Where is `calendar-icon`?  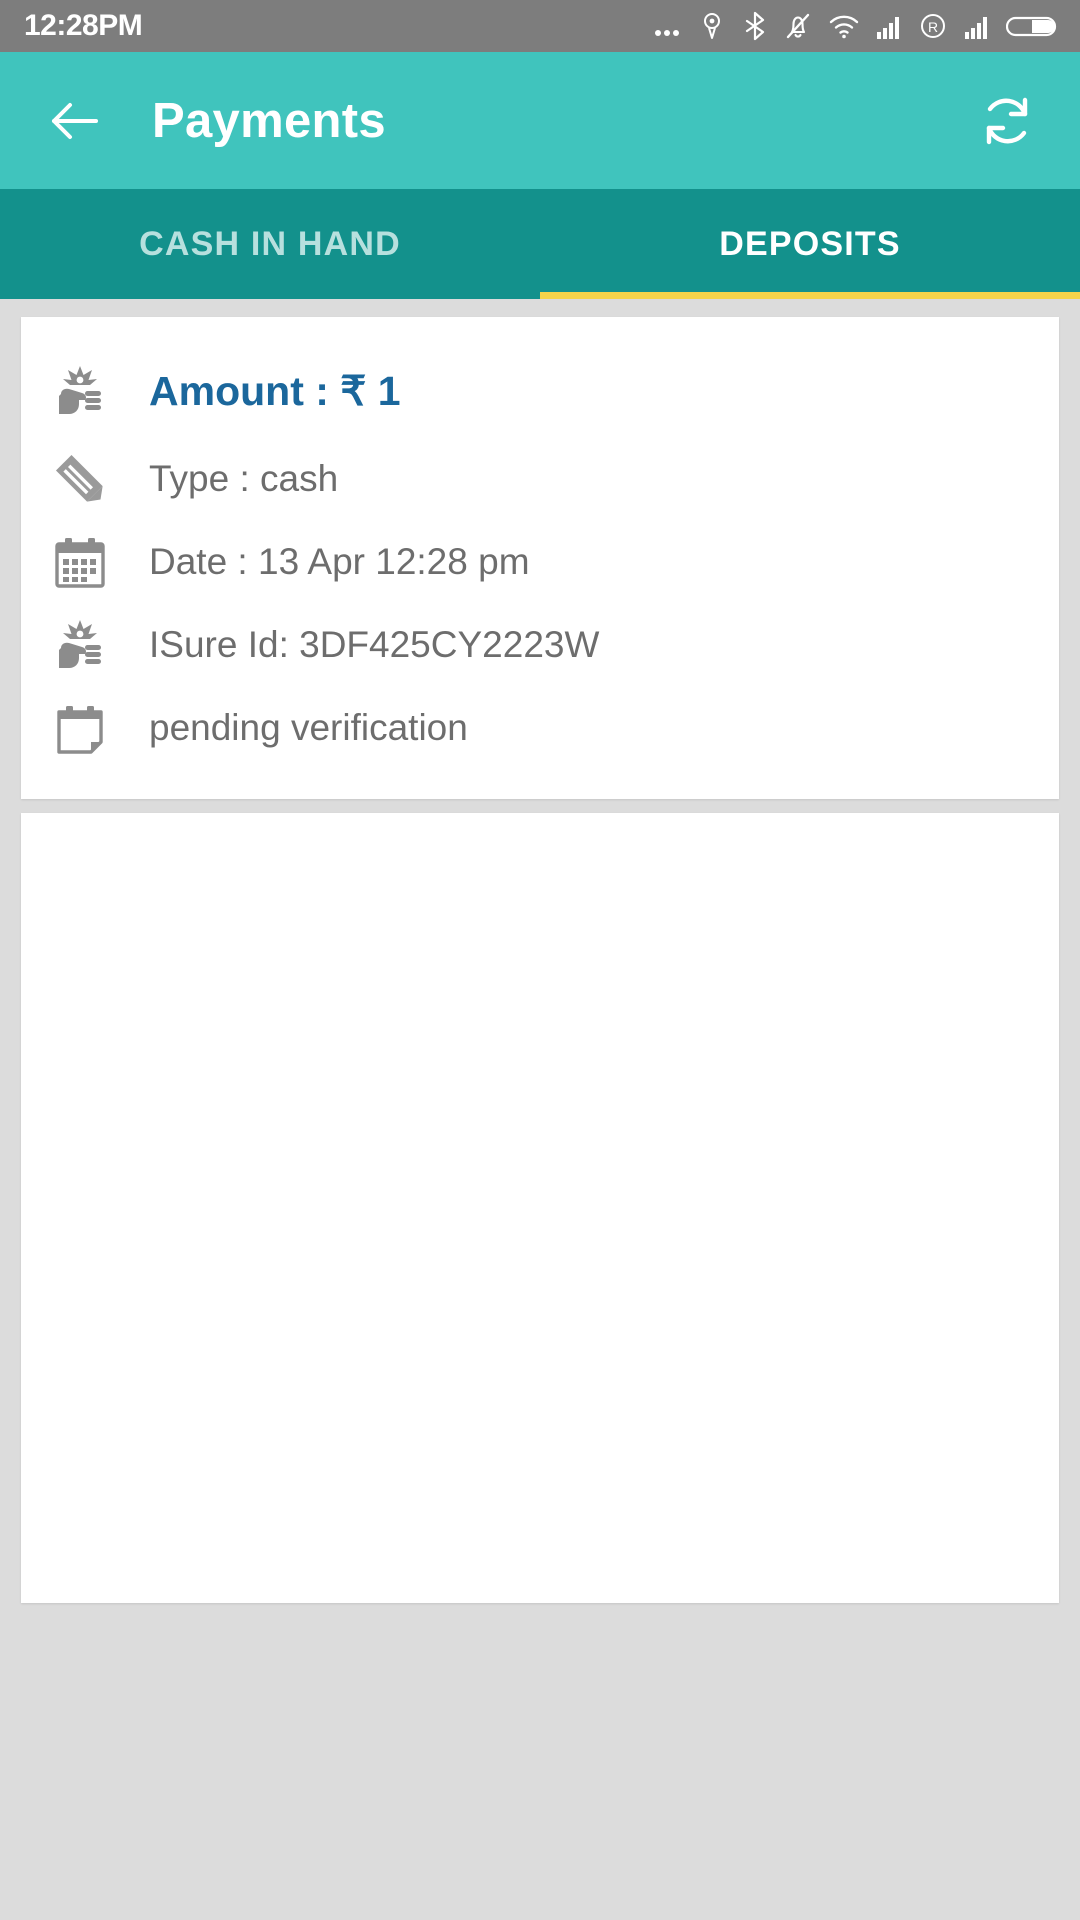 calendar-icon is located at coordinates (80, 562).